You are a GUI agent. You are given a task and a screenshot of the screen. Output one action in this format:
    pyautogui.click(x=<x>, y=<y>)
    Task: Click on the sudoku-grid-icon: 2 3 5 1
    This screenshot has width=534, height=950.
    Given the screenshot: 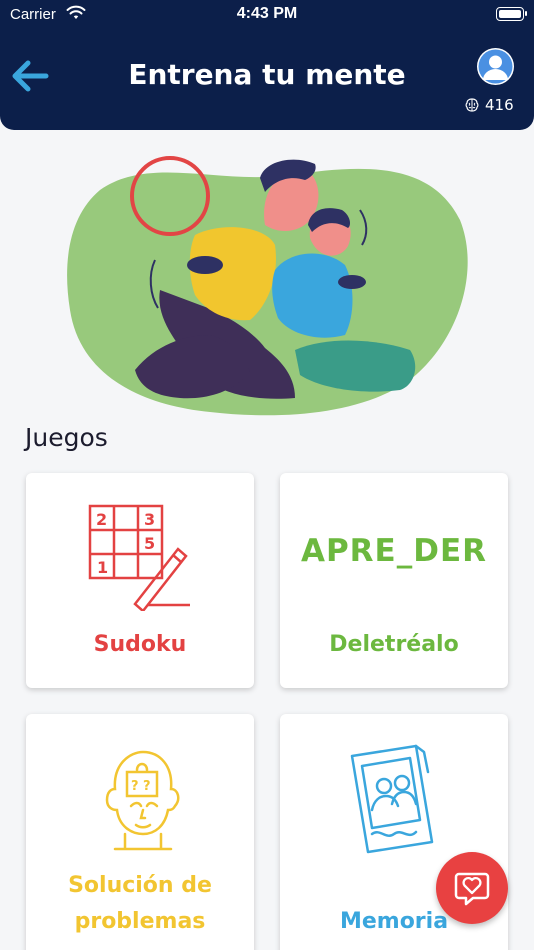 What is the action you would take?
    pyautogui.click(x=140, y=556)
    